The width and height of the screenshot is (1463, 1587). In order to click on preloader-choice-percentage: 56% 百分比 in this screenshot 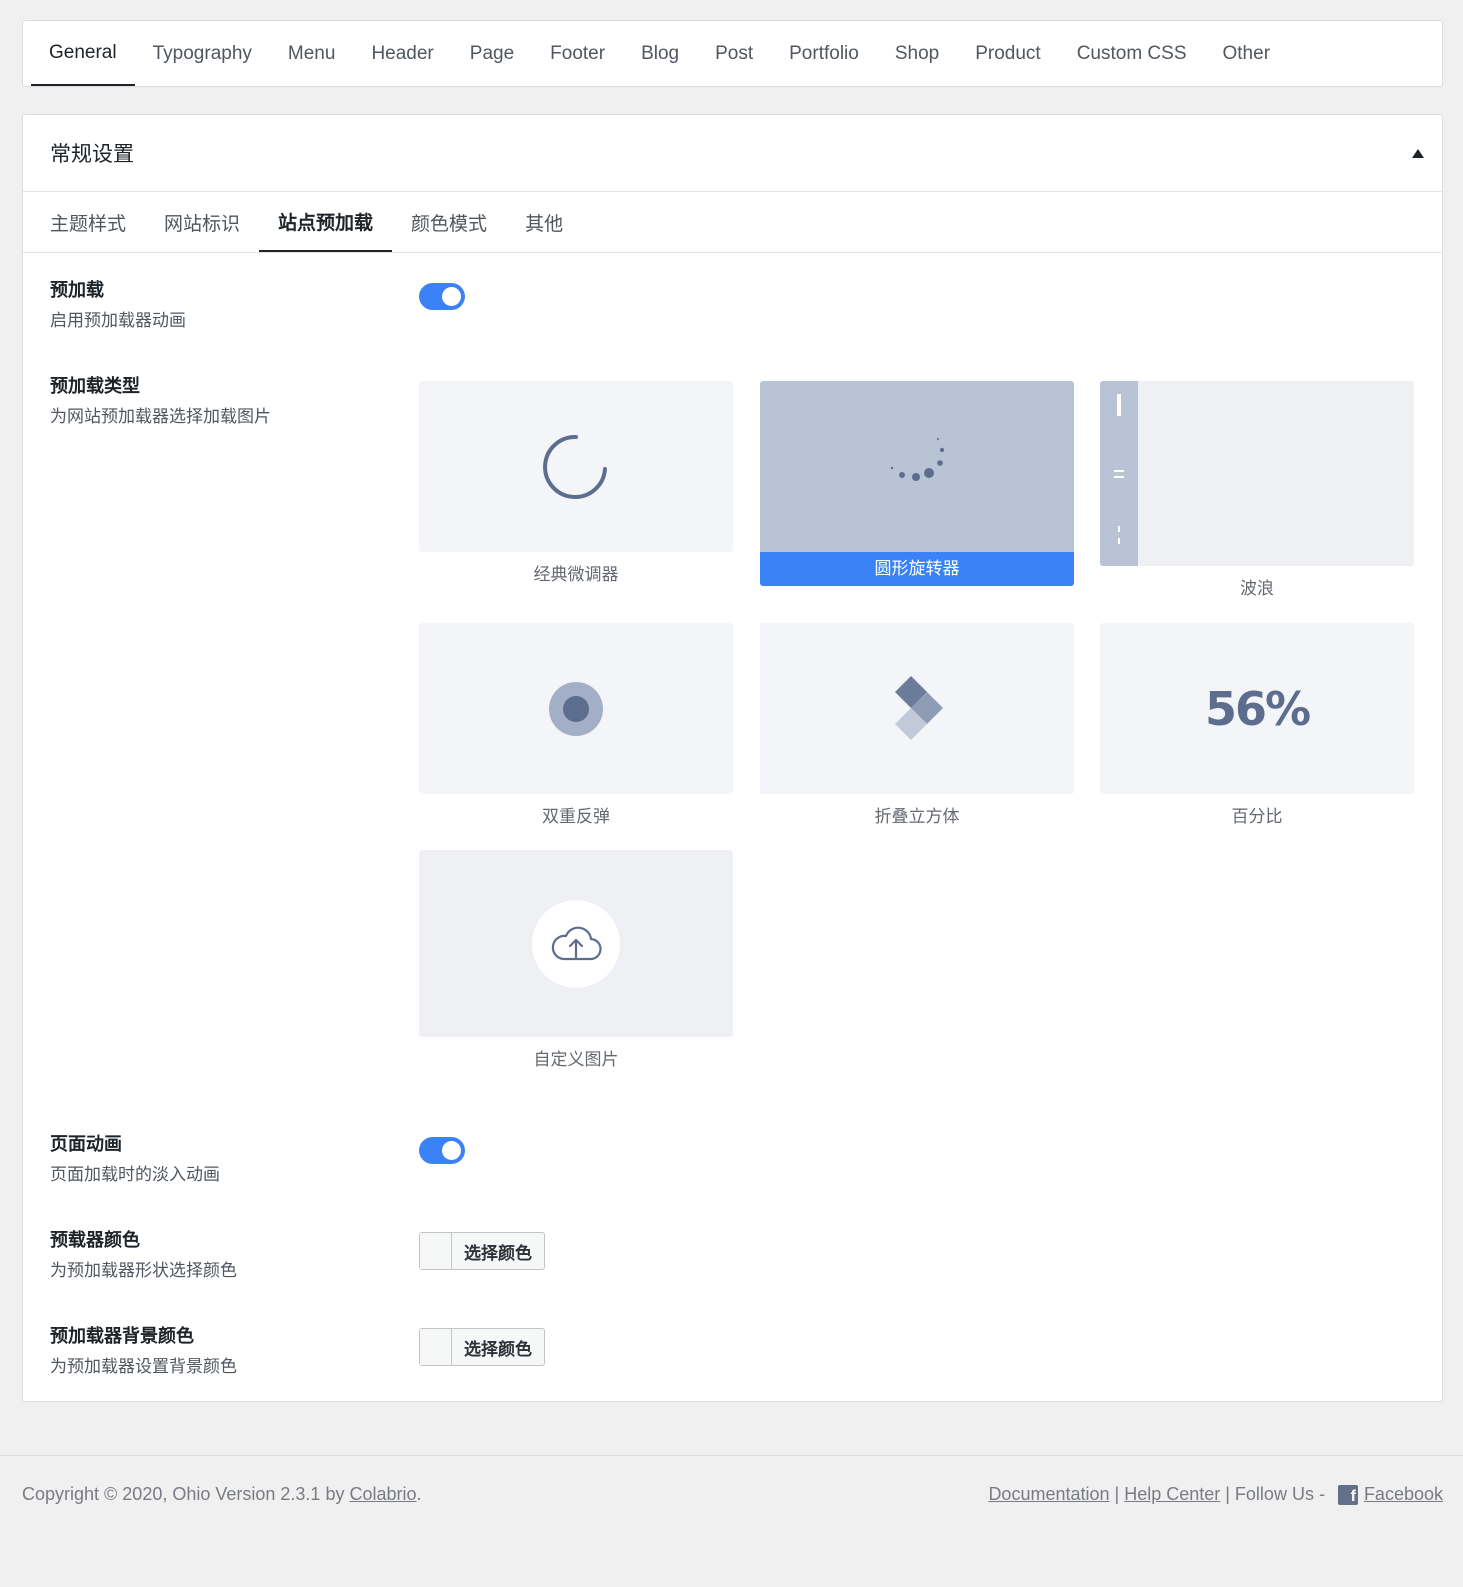, I will do `click(1257, 725)`.